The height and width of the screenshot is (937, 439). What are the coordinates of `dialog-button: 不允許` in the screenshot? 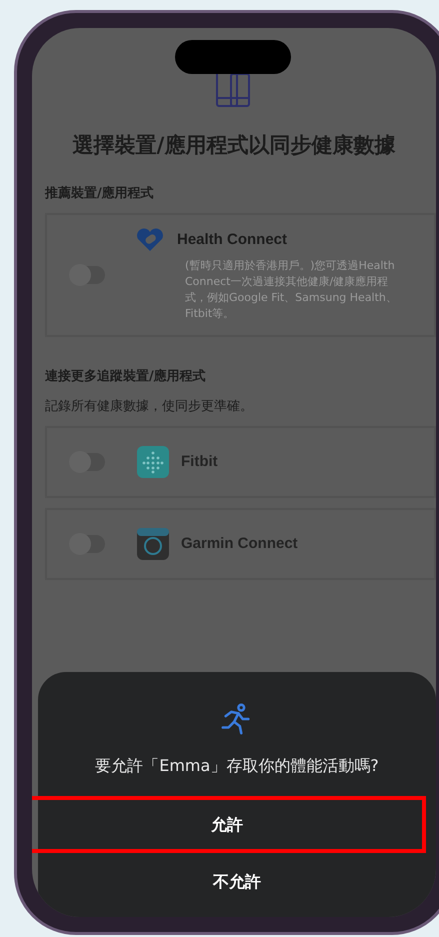 It's located at (237, 881).